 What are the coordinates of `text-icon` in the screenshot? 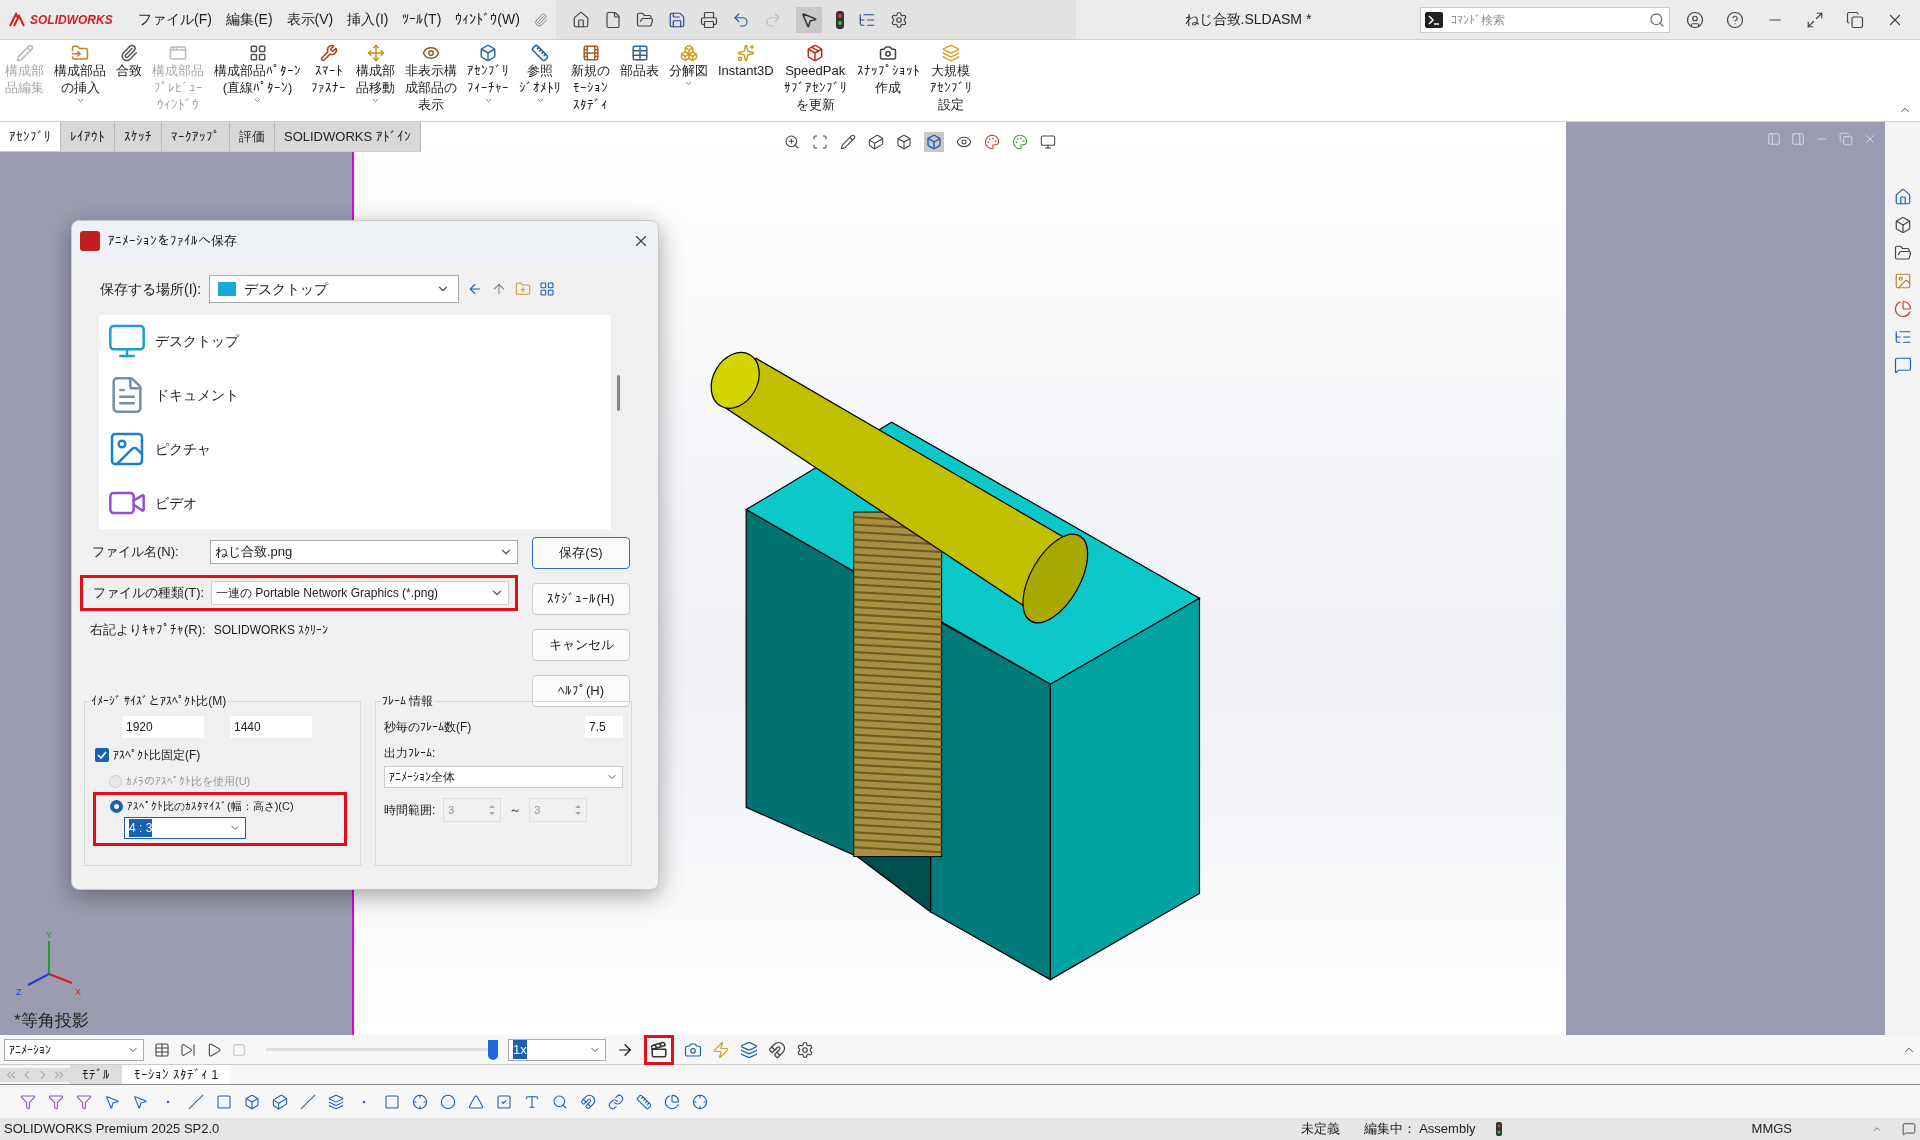 It's located at (532, 1101).